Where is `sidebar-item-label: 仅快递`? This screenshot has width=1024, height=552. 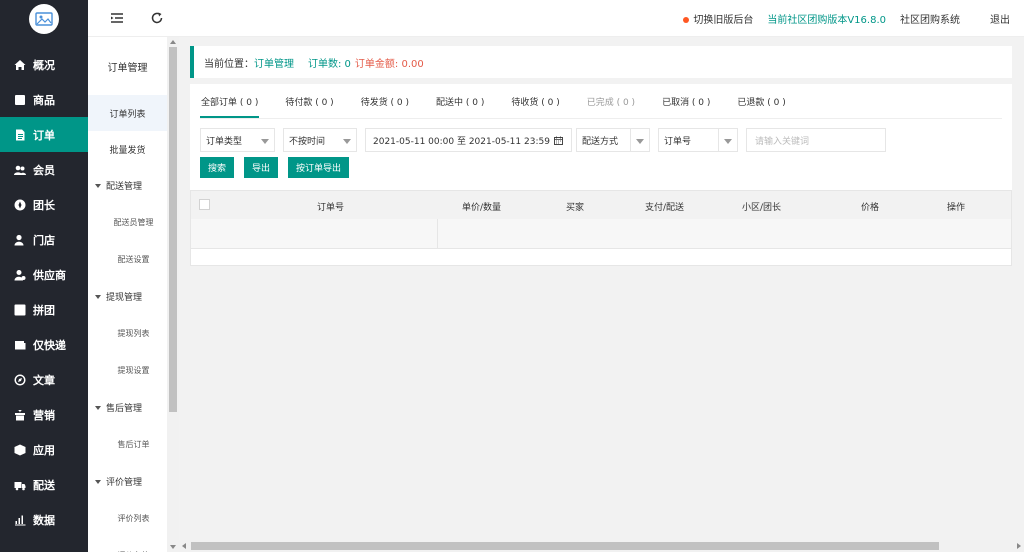
sidebar-item-label: 仅快递 is located at coordinates (49, 345).